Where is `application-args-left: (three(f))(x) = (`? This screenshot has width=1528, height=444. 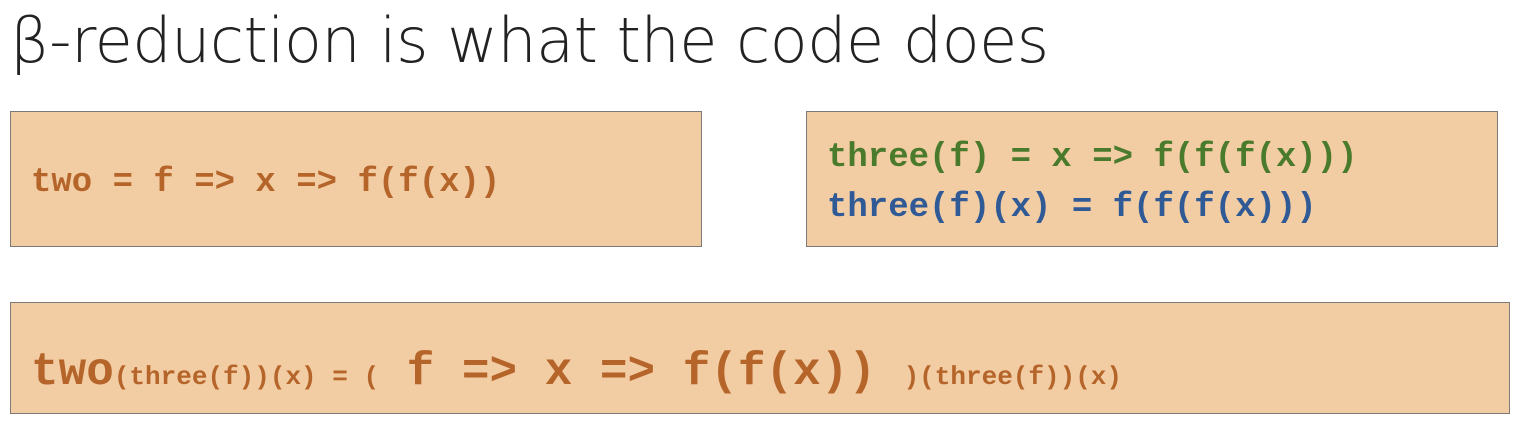
application-args-left: (three(f))(x) = ( is located at coordinates (246, 377).